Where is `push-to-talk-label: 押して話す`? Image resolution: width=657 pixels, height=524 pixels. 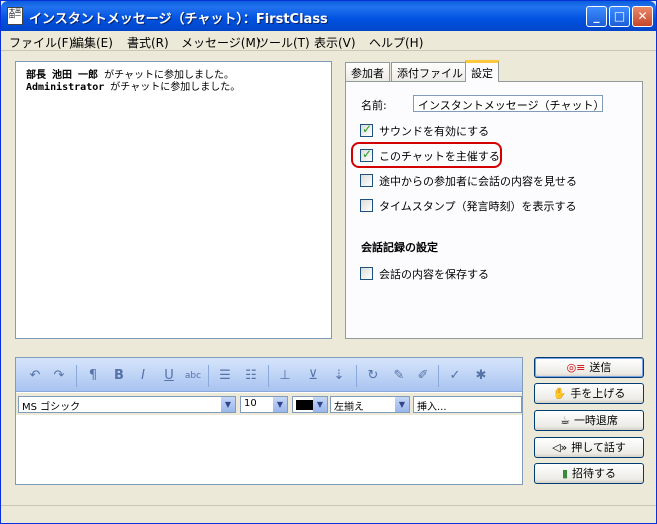
push-to-talk-label: 押して話す is located at coordinates (598, 447).